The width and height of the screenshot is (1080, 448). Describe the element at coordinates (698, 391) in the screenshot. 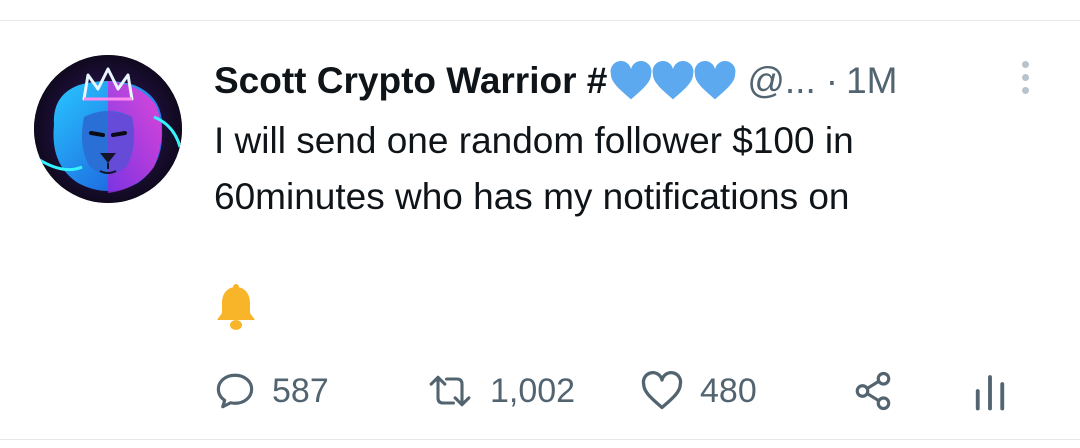

I see `like-button: 480` at that location.